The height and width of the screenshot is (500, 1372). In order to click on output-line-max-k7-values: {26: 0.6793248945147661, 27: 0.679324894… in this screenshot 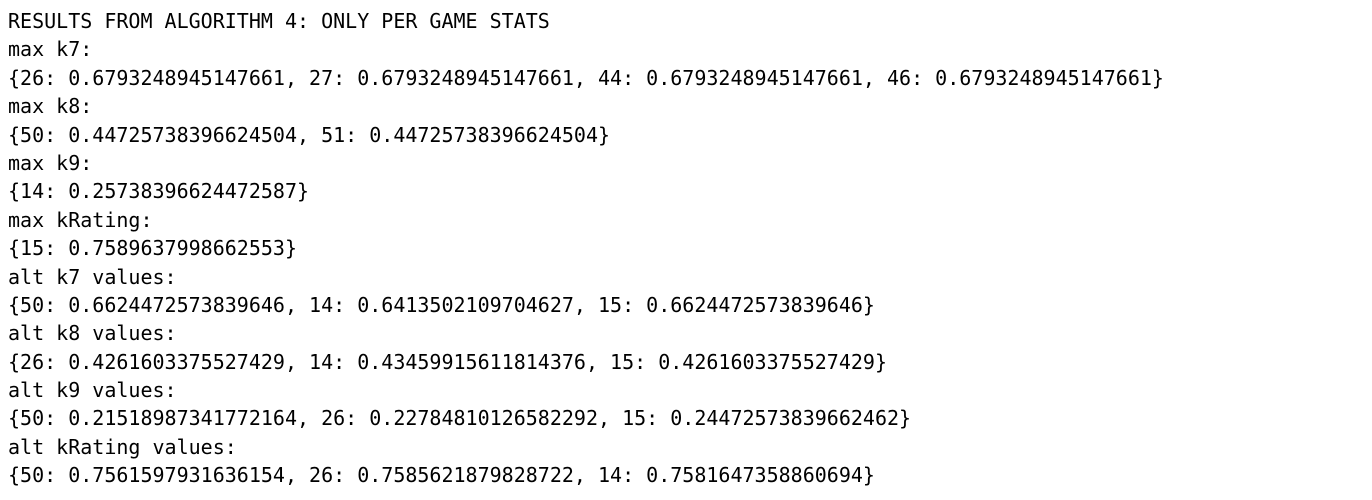, I will do `click(586, 77)`.